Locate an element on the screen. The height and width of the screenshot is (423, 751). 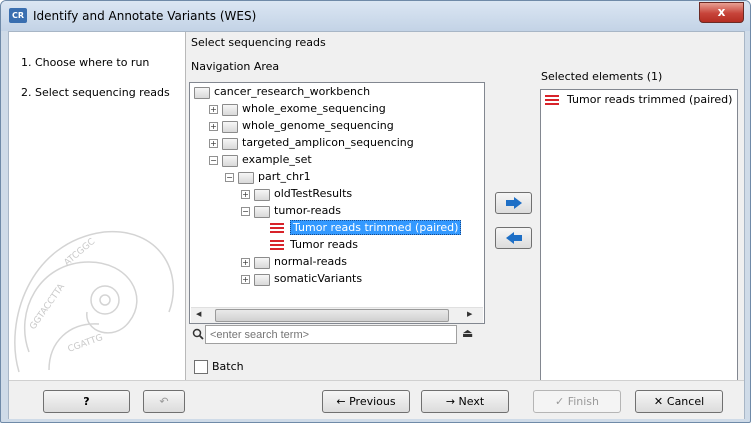
svg-text: ATCGGC is located at coordinates (80, 252).